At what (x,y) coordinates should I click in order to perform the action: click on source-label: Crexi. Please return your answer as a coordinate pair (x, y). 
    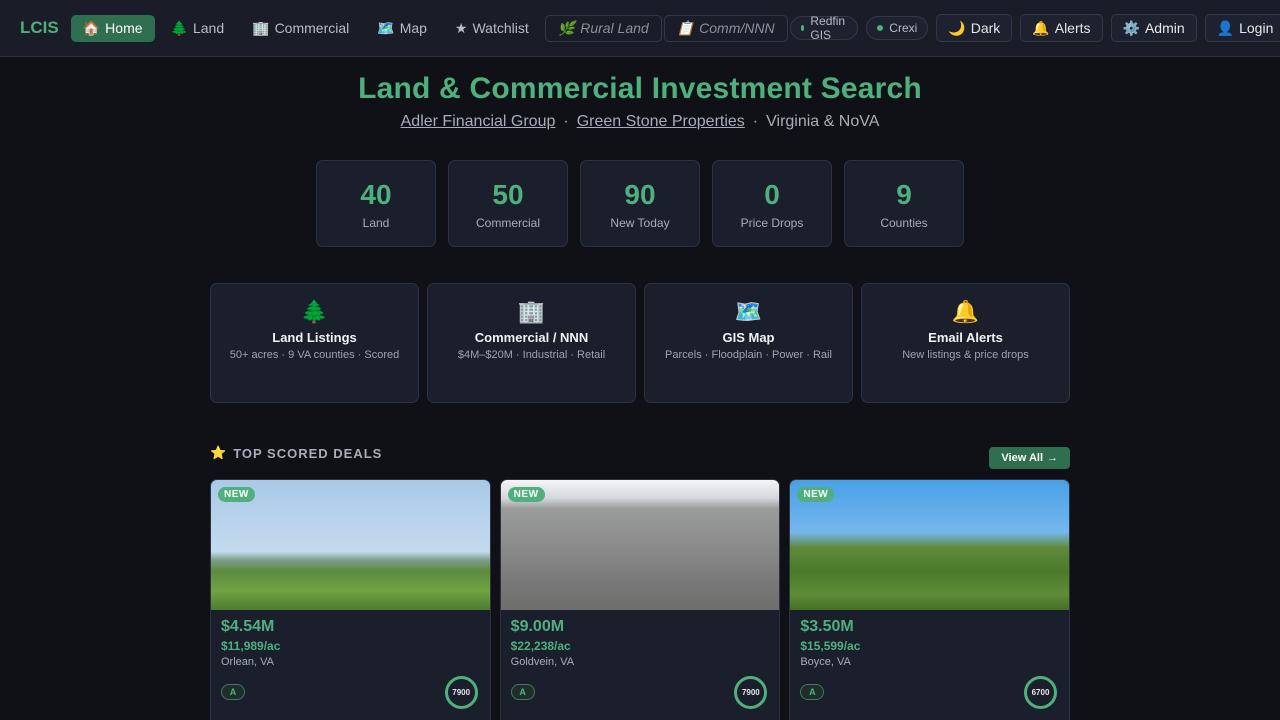
    Looking at the image, I should click on (903, 28).